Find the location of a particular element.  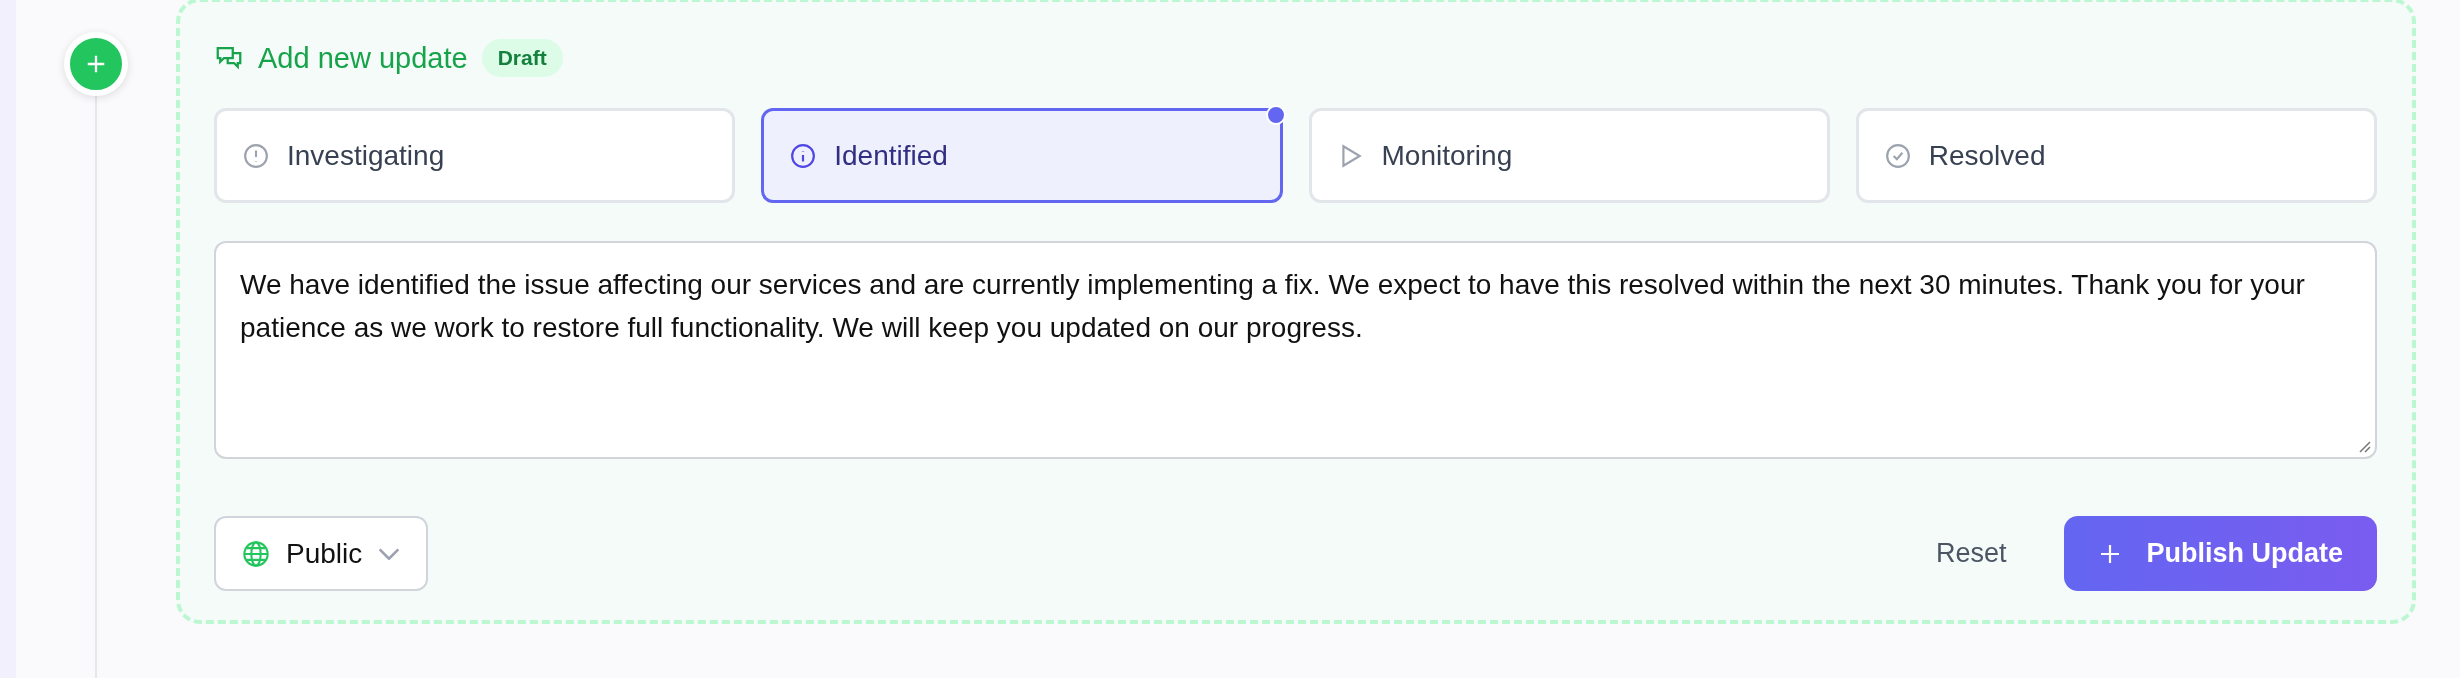

info-icon is located at coordinates (803, 155).